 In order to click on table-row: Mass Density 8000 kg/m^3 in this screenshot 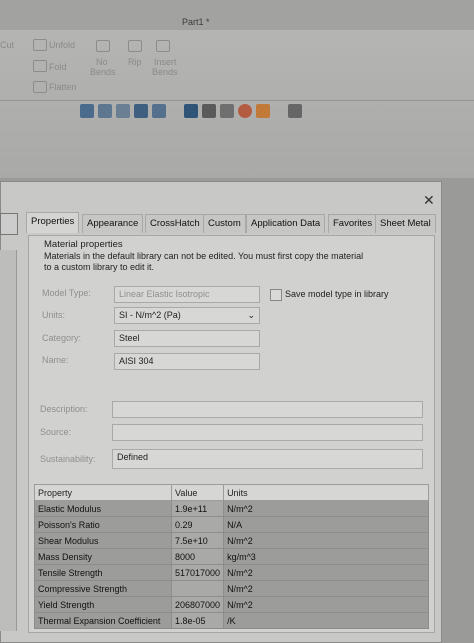, I will do `click(231, 556)`.